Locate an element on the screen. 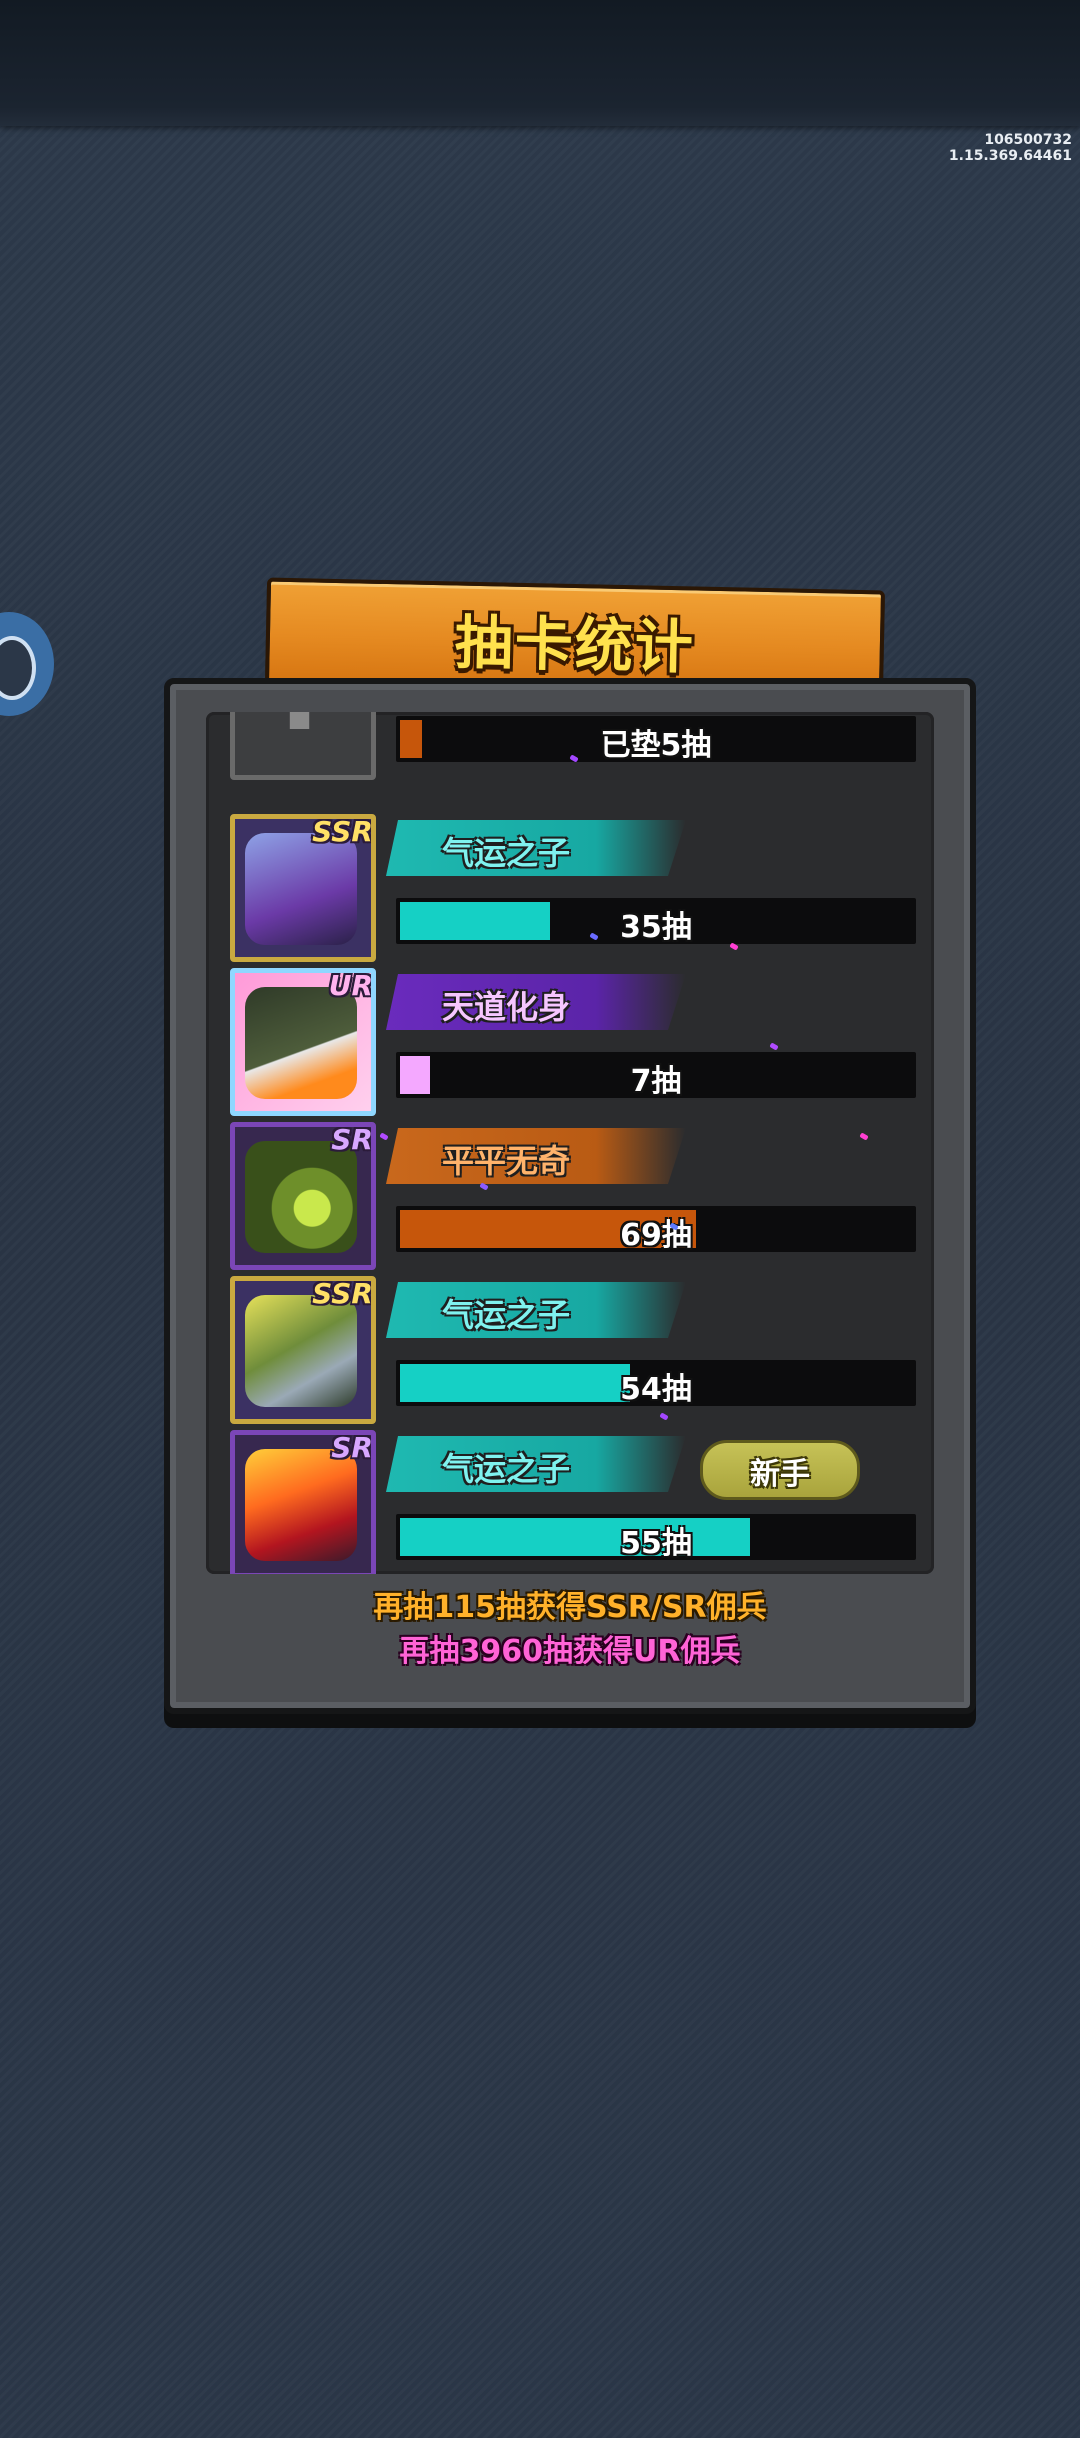  progress-bar: 69抽 is located at coordinates (656, 1229).